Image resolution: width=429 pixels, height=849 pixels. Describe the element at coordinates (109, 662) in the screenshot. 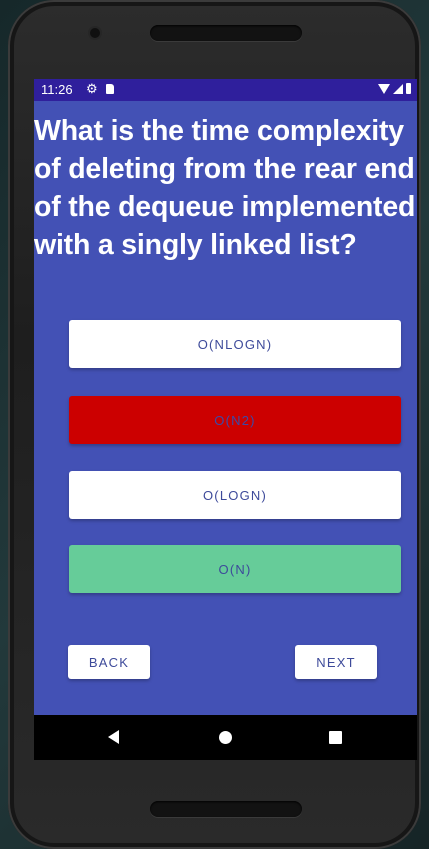

I see `back-button: BACK` at that location.